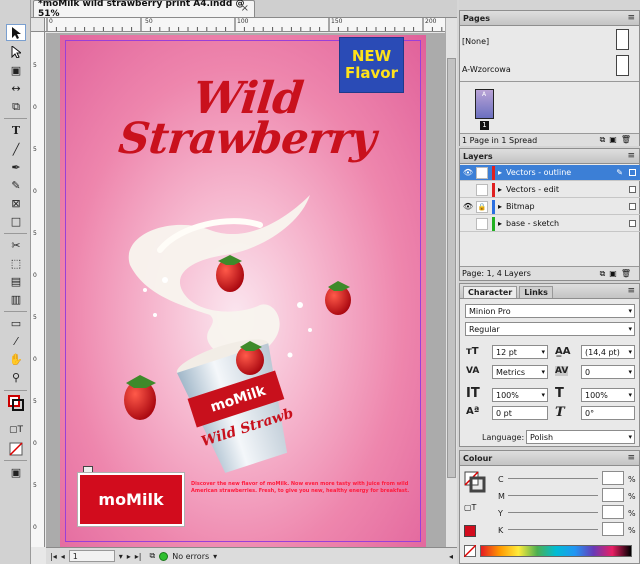  Describe the element at coordinates (613, 478) in the screenshot. I see `channel-c-field` at that location.